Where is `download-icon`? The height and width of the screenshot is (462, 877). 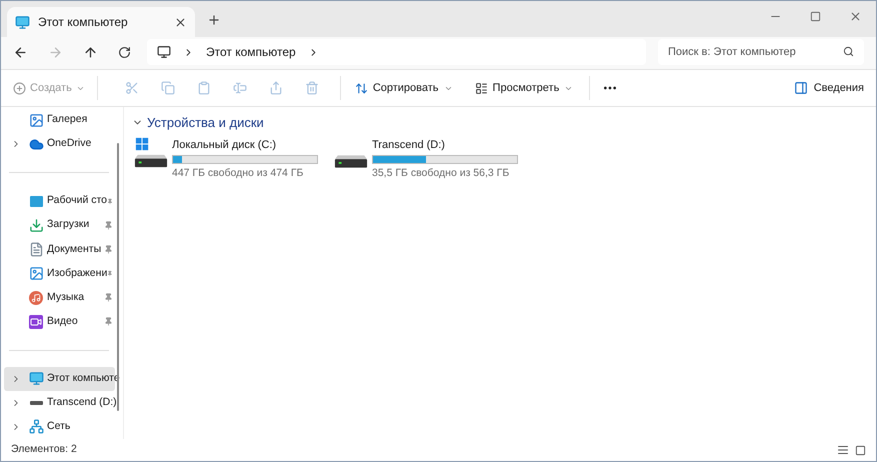
download-icon is located at coordinates (36, 225).